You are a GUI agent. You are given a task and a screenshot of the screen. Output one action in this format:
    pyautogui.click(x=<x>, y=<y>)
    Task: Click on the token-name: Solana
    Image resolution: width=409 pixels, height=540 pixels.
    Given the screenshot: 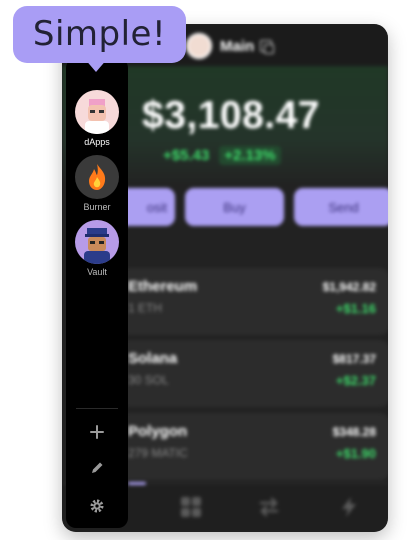 What is the action you would take?
    pyautogui.click(x=153, y=358)
    